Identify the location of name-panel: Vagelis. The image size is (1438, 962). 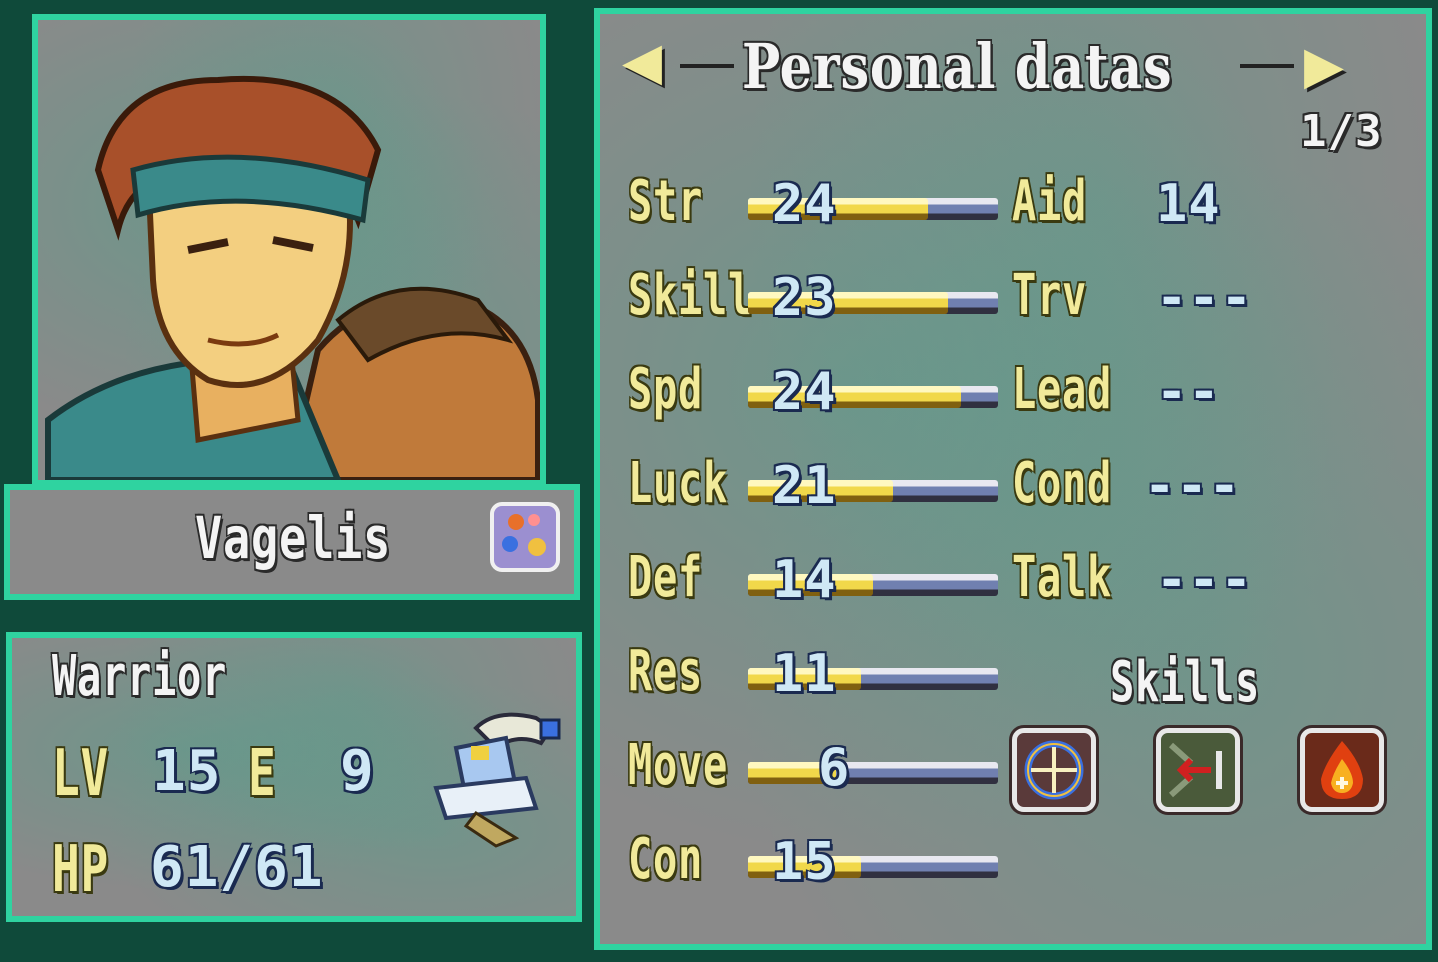
(292, 542).